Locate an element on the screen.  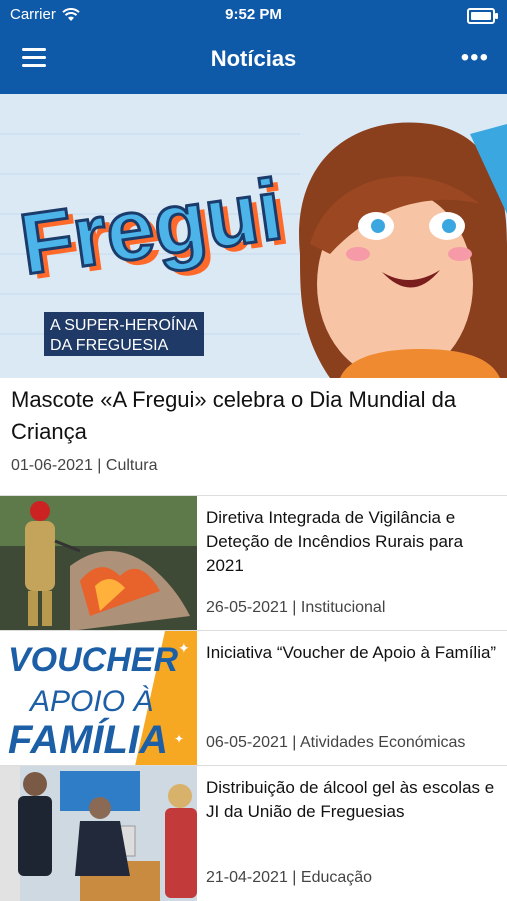
news-meta: 06-05-2021 | Atividades Económicas is located at coordinates (336, 742).